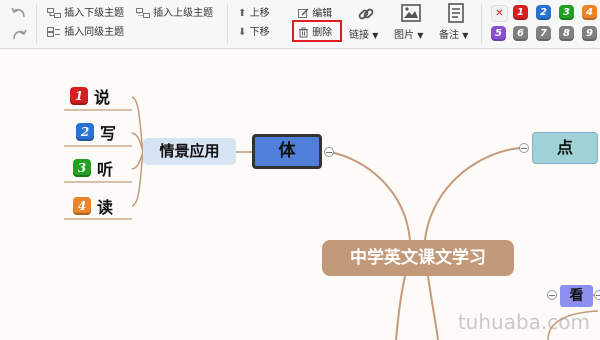  Describe the element at coordinates (82, 206) in the screenshot. I see `priority-4-badge: 4` at that location.